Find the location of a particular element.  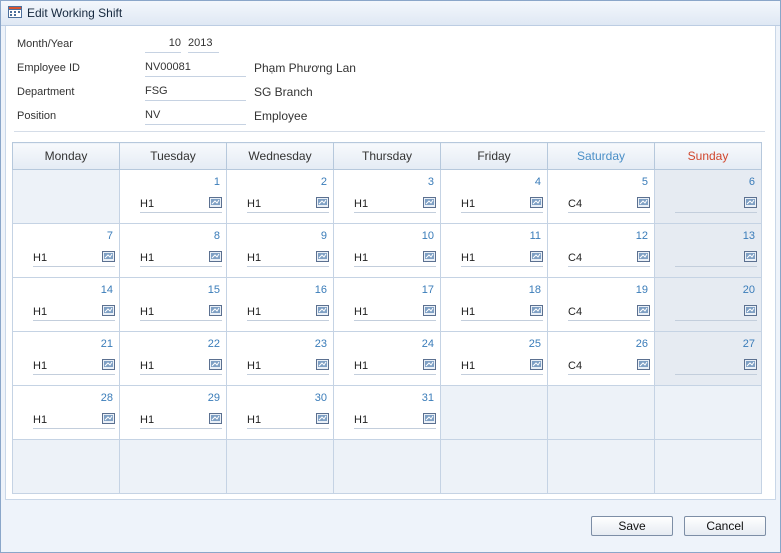

calendar-day-cell: 31 H1 is located at coordinates (387, 412).